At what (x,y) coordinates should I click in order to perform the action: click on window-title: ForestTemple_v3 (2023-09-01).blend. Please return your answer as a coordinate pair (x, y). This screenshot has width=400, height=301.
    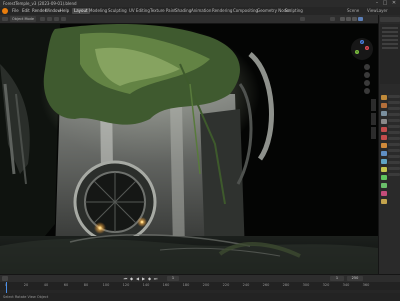
    Looking at the image, I should click on (40, 3).